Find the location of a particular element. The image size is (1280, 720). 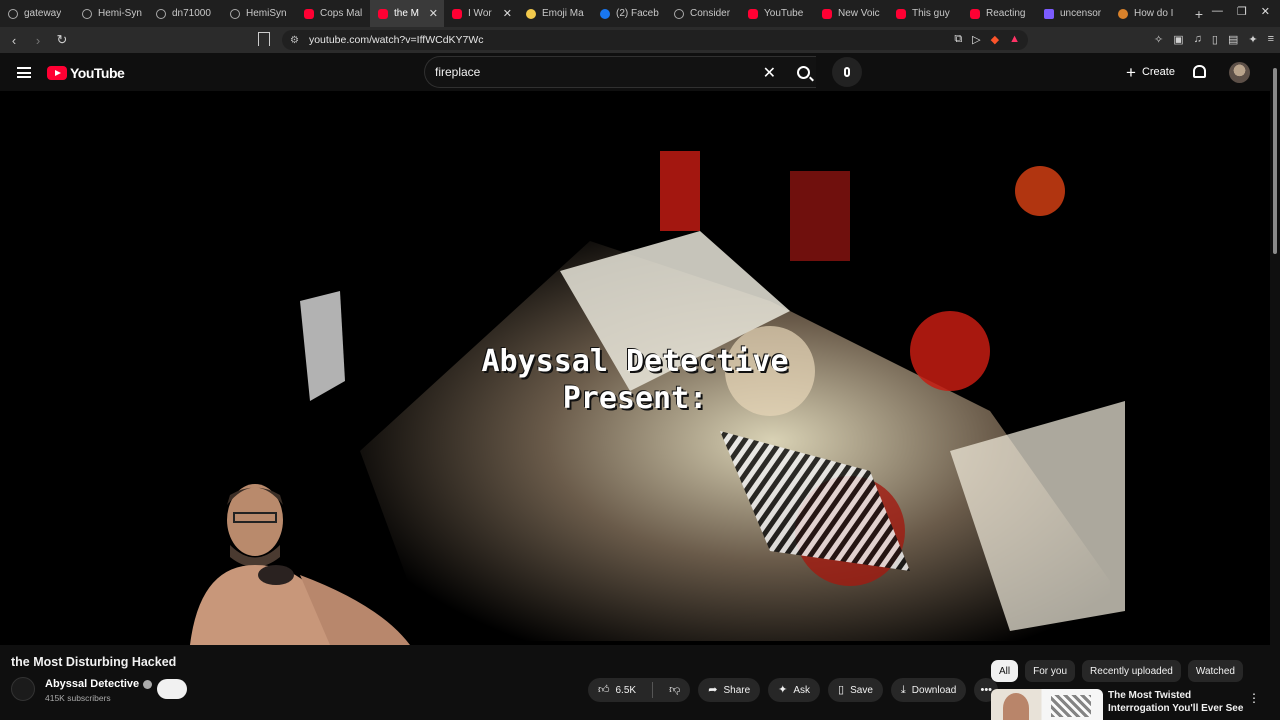

send-icon: ▷ is located at coordinates (976, 39).